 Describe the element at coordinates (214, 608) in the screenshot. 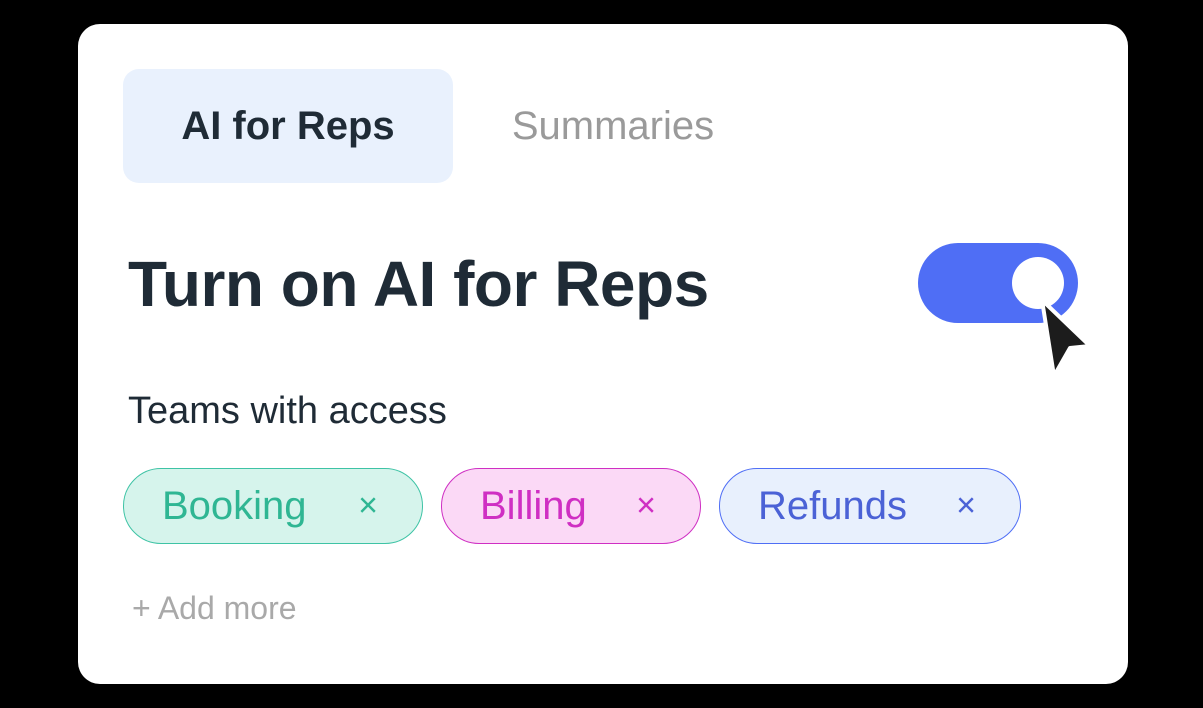

I see `add-more-link: + Add more` at that location.